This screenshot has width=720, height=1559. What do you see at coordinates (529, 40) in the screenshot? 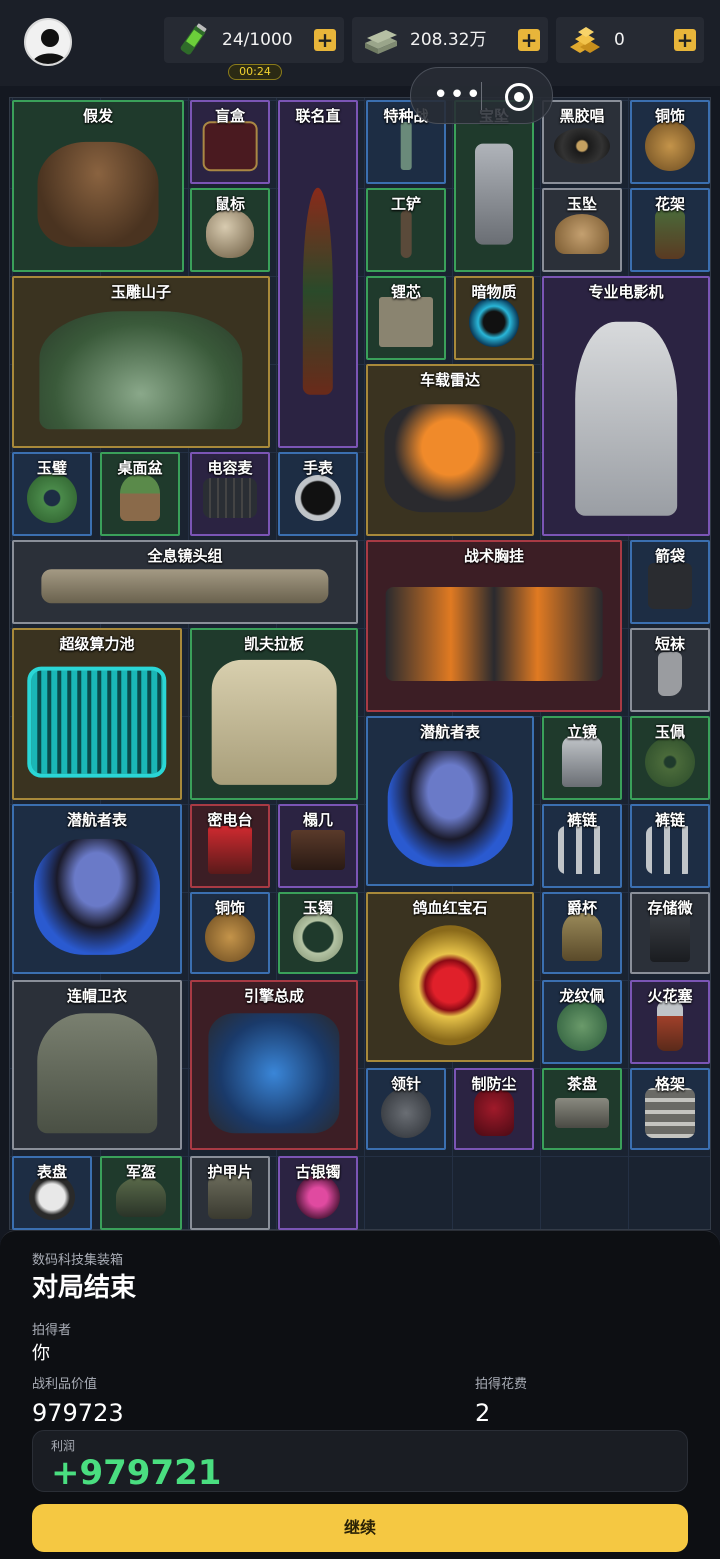
I see `add-money-button: +` at bounding box center [529, 40].